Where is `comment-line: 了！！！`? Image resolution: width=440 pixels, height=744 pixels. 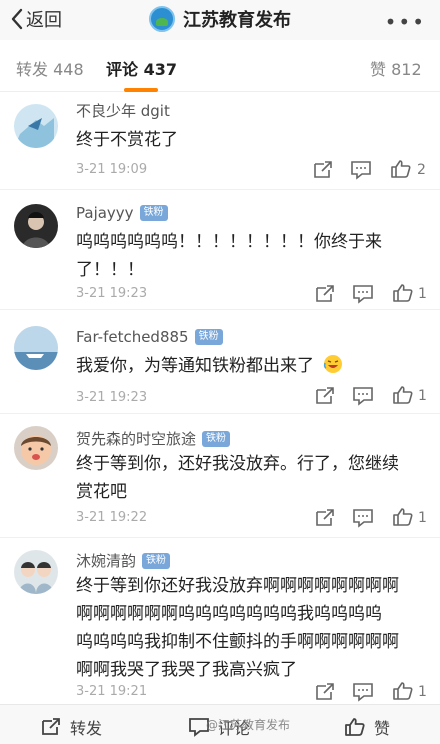 comment-line: 了！！！ is located at coordinates (110, 270).